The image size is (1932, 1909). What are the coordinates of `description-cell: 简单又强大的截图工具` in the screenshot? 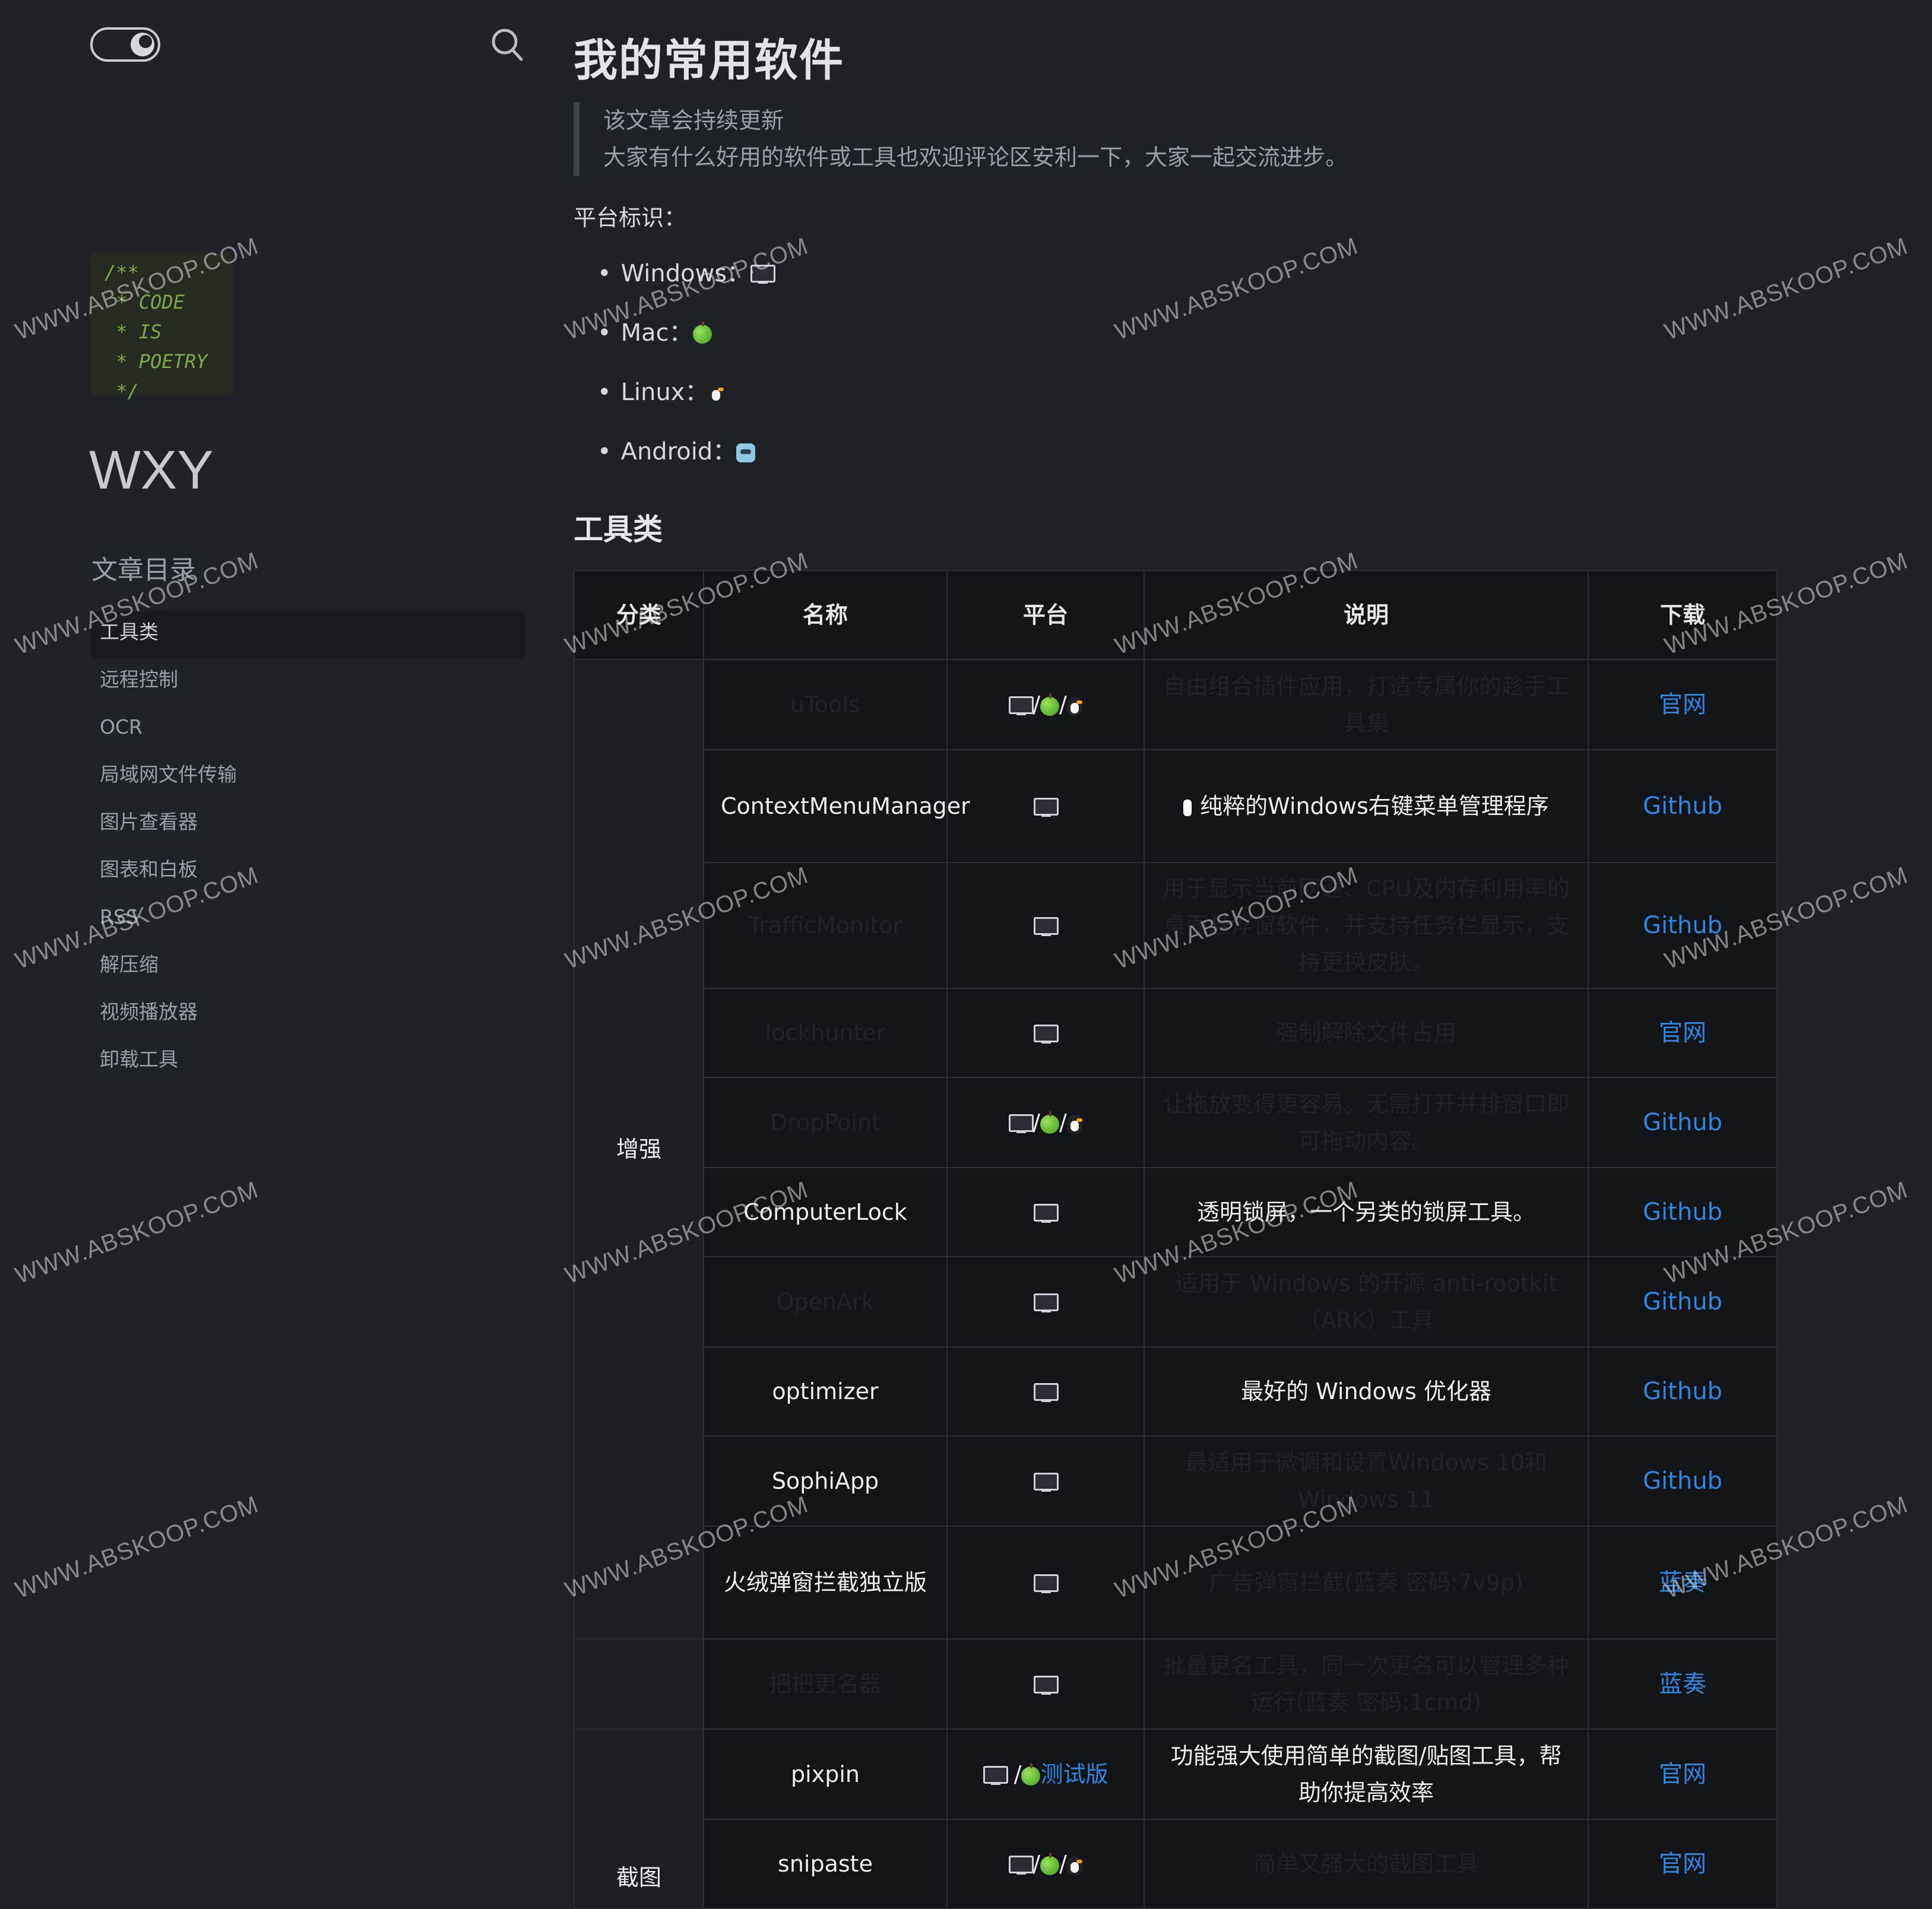 It's located at (1367, 1864).